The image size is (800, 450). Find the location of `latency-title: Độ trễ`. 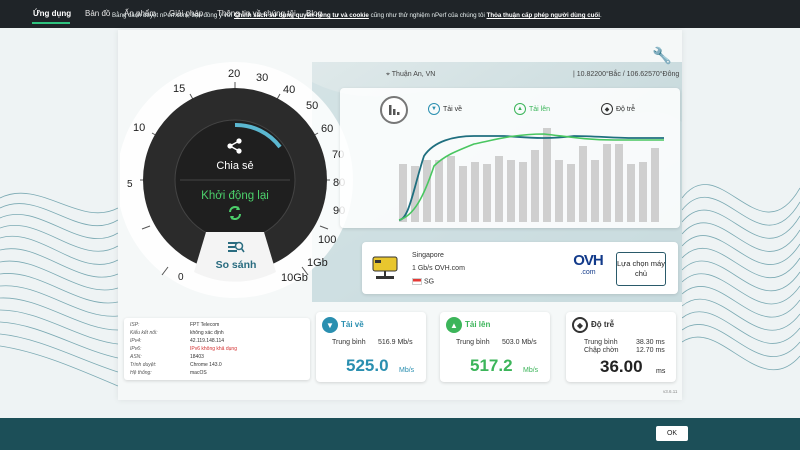

latency-title: Độ trễ is located at coordinates (603, 324).